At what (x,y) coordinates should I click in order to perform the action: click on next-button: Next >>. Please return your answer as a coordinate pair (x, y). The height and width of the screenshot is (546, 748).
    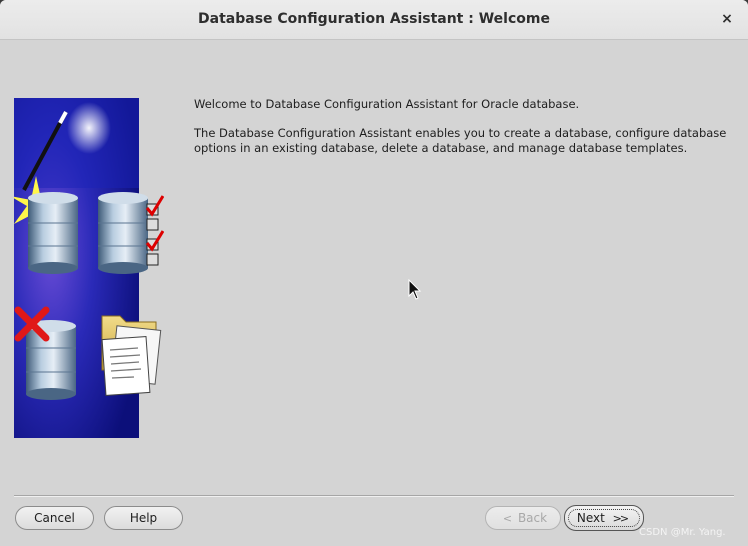
    Looking at the image, I should click on (604, 518).